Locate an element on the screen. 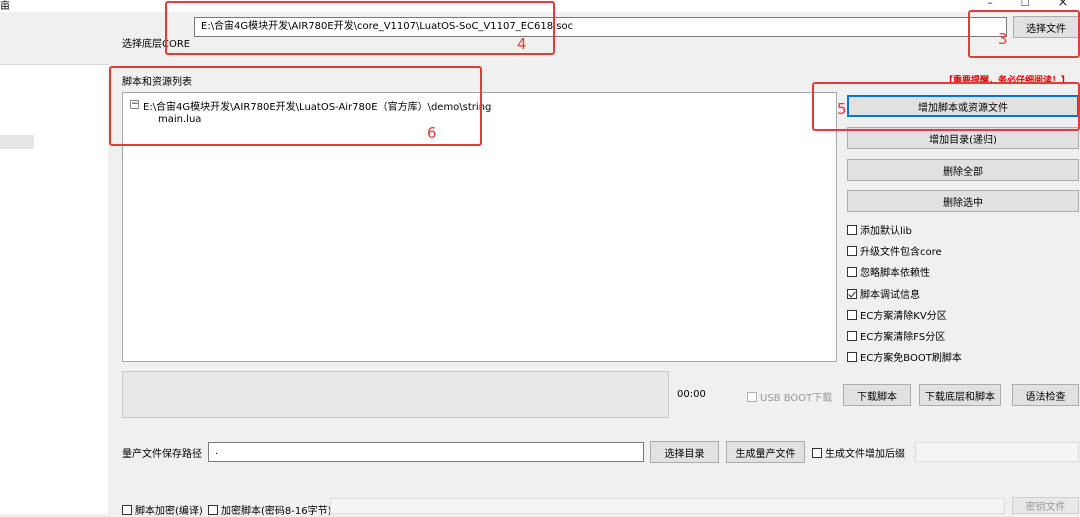 The image size is (1080, 517). option-ignore-deps: 忽略脚本依赖性 is located at coordinates (888, 271).